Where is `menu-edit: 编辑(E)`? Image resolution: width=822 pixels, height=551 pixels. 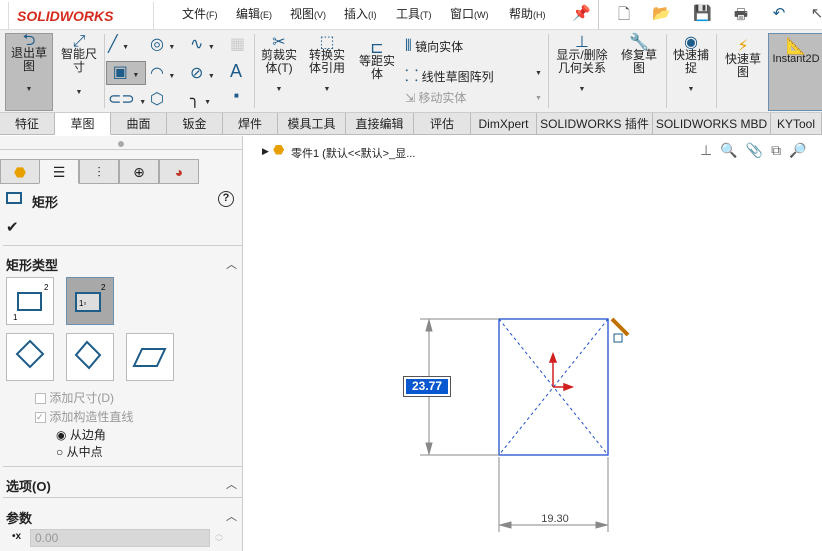 menu-edit: 编辑(E) is located at coordinates (254, 13).